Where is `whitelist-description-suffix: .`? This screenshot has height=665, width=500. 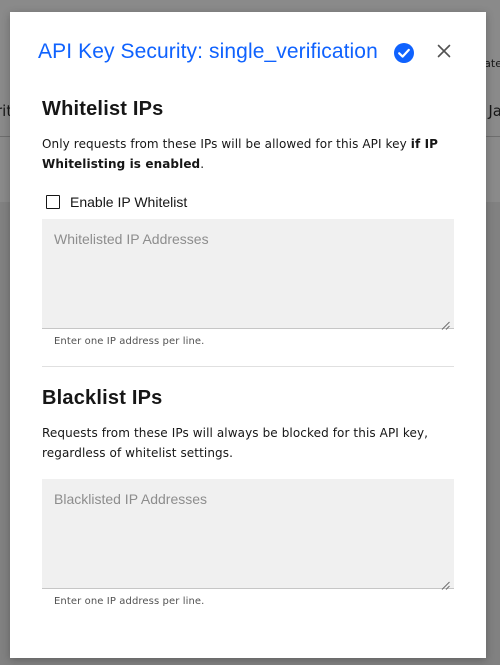 whitelist-description-suffix: . is located at coordinates (202, 164).